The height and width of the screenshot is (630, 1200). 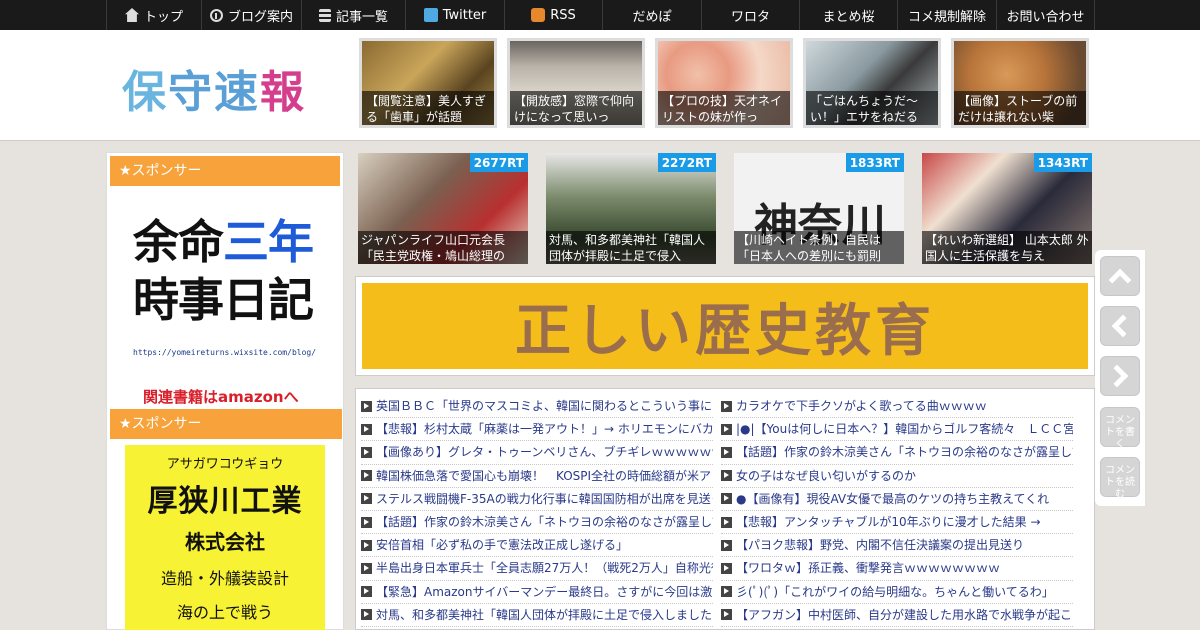 I want to click on article-list-item: カラオケで下手クソがよく歌ってる曲ｗｗｗｗ, so click(x=897, y=407).